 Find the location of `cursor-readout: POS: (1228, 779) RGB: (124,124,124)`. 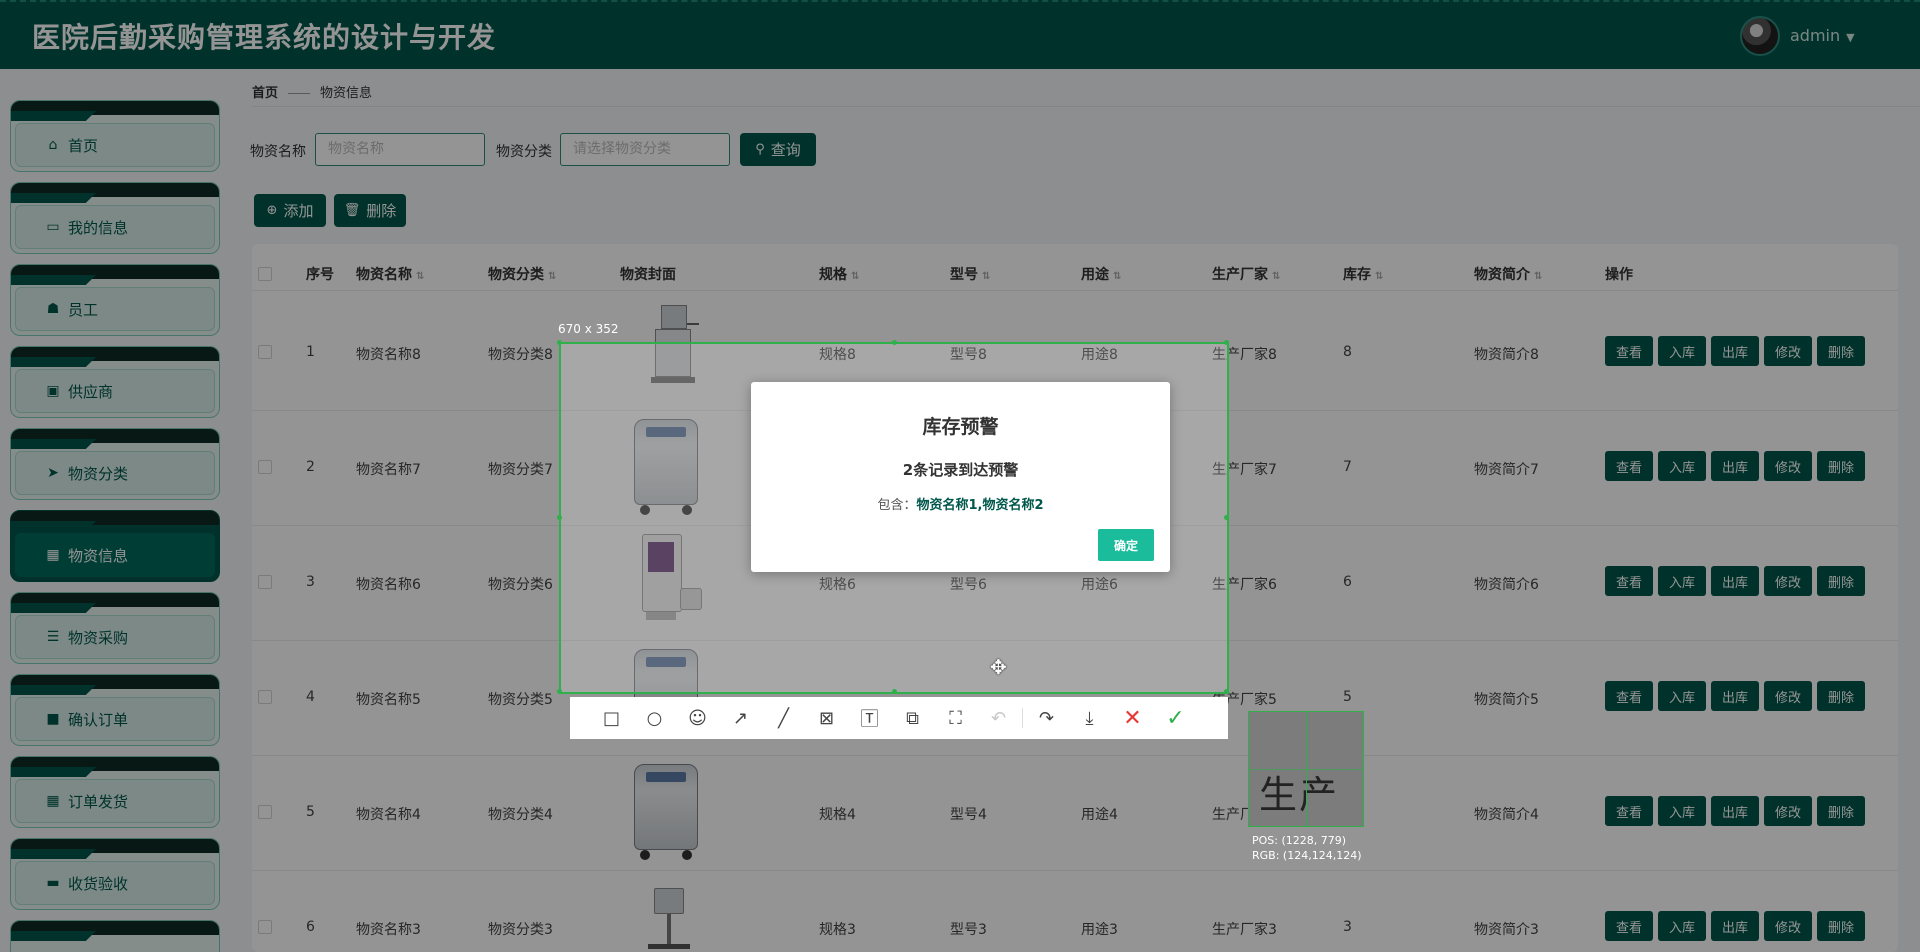

cursor-readout: POS: (1228, 779) RGB: (124,124,124) is located at coordinates (1306, 848).